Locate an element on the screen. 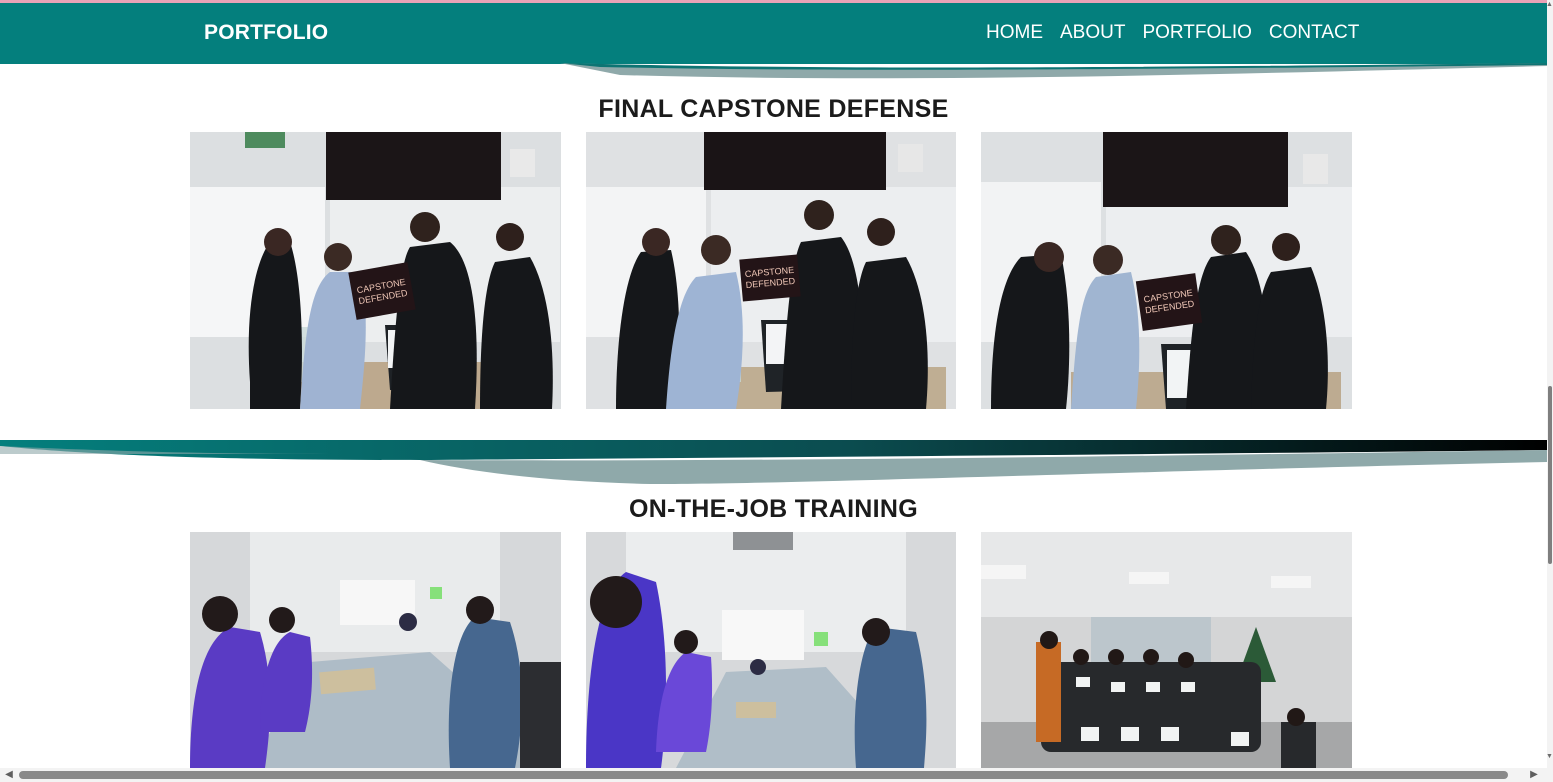 Image resolution: width=1553 pixels, height=782 pixels. section-title-capstone: FINAL CAPSTONE DEFENSE is located at coordinates (773, 109).